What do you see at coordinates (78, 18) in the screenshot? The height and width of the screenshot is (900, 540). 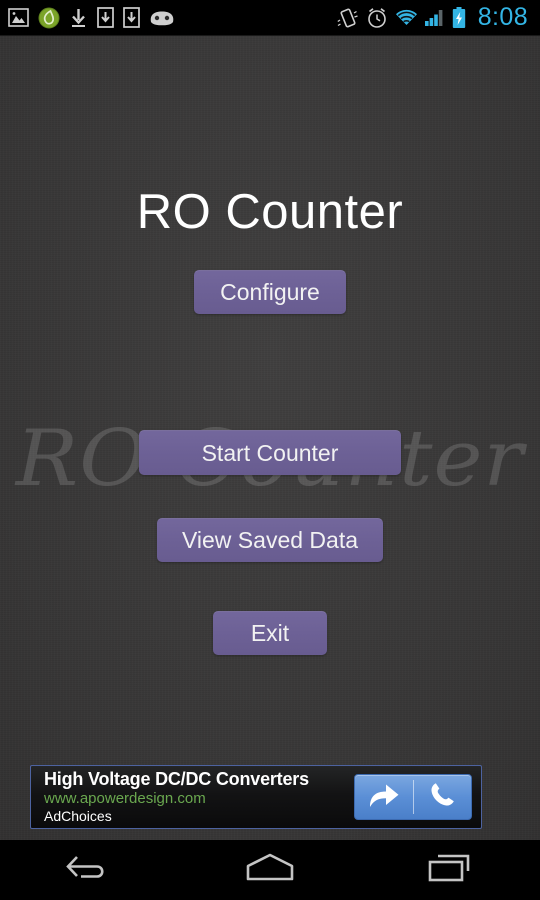 I see `download-icon` at bounding box center [78, 18].